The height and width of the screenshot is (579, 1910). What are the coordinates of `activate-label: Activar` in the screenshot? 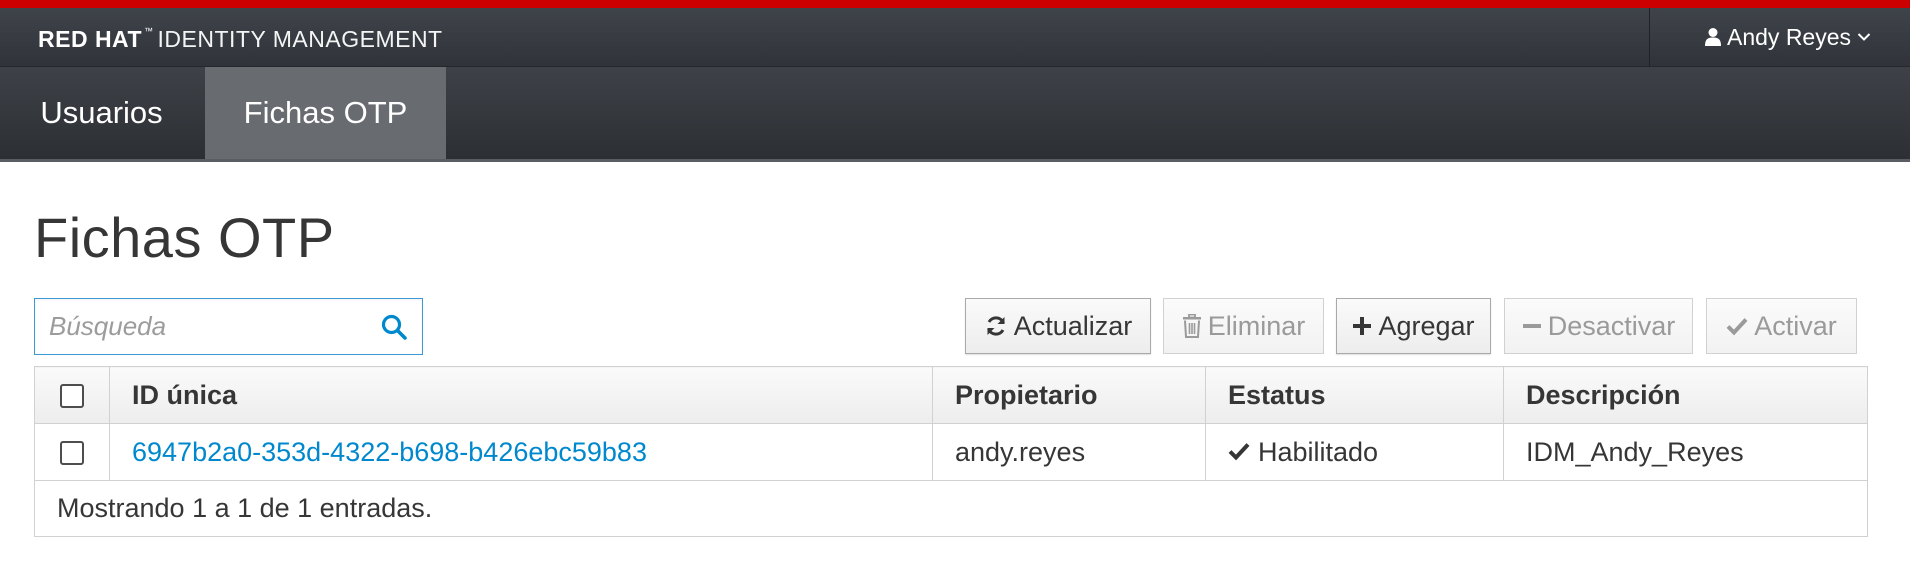 It's located at (1795, 325).